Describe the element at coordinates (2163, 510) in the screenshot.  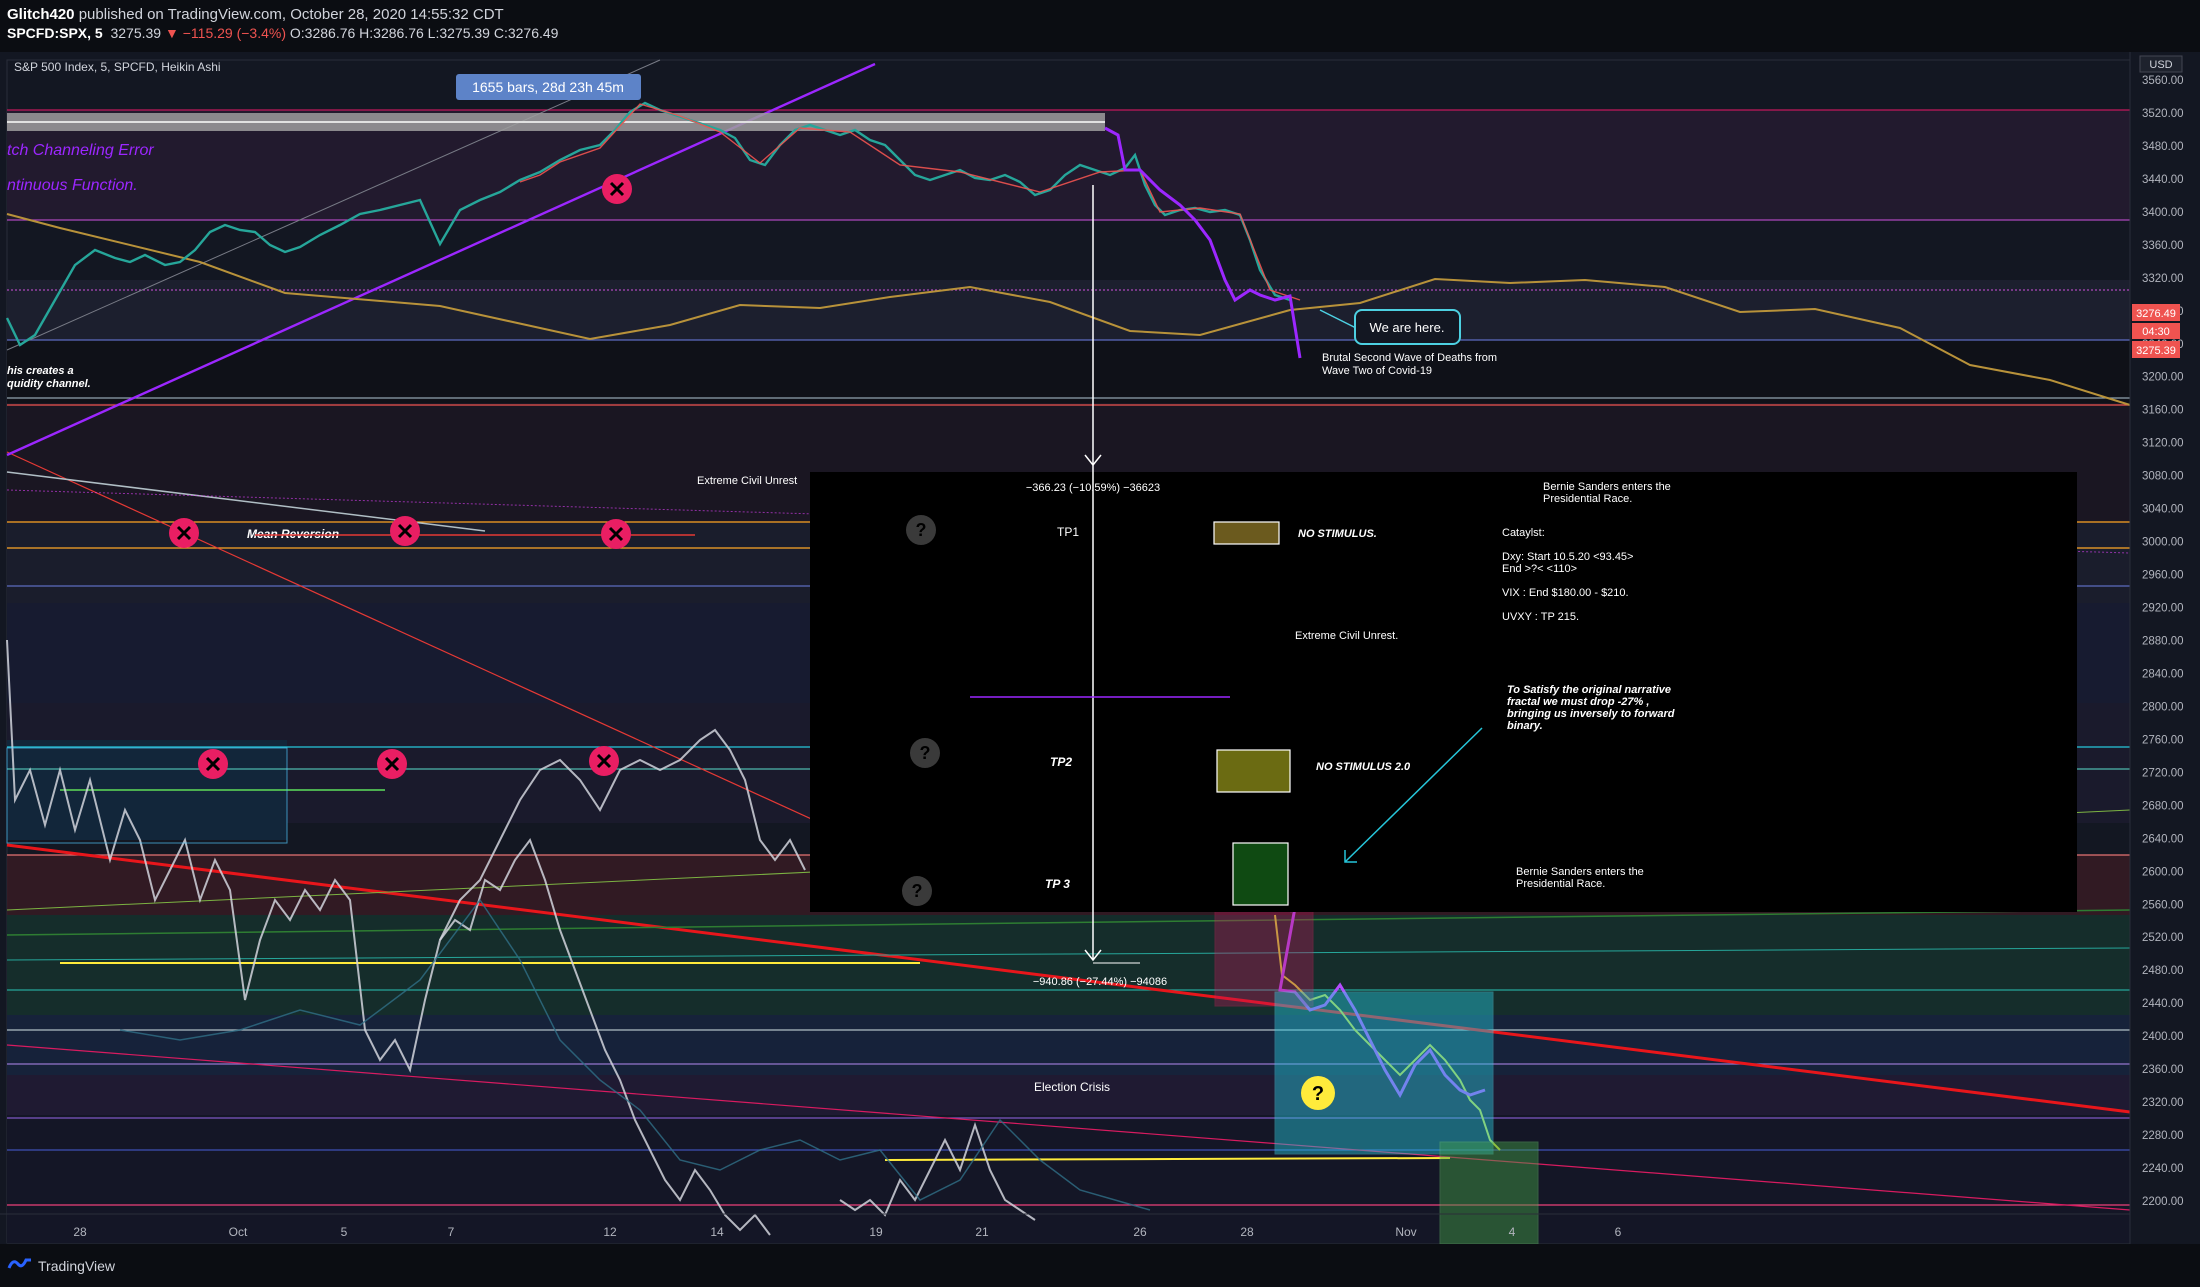
I see `price-tick-label: 3040.00` at that location.